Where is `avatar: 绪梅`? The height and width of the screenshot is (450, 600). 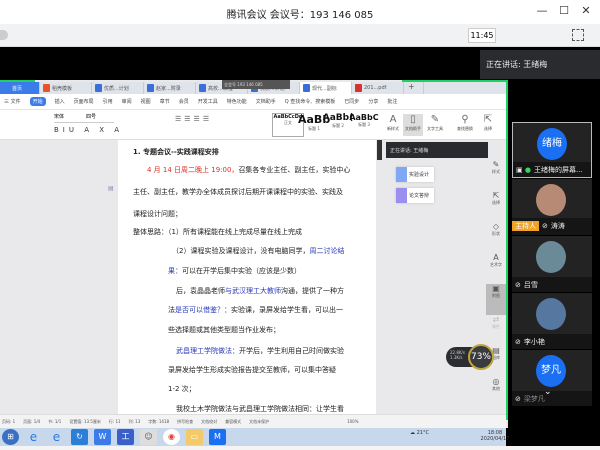
avatar: 绪梅 is located at coordinates (552, 144).